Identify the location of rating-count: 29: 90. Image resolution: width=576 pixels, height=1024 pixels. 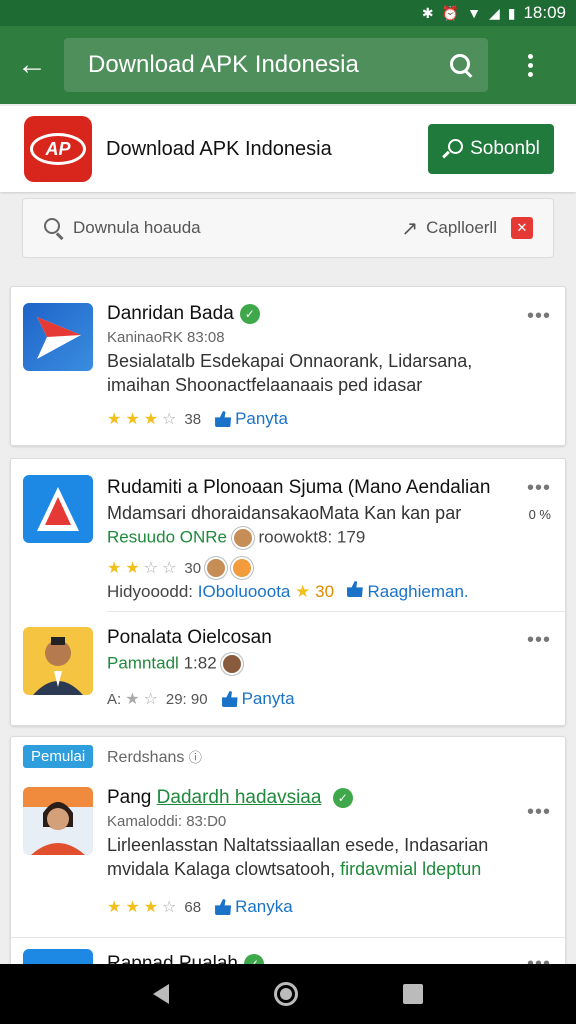
(186, 699).